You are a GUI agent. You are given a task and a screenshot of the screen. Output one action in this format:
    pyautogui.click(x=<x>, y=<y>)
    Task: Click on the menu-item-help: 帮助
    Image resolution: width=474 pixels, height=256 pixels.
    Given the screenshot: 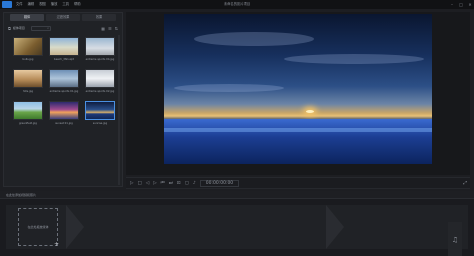 What is the action you would take?
    pyautogui.click(x=77, y=4)
    